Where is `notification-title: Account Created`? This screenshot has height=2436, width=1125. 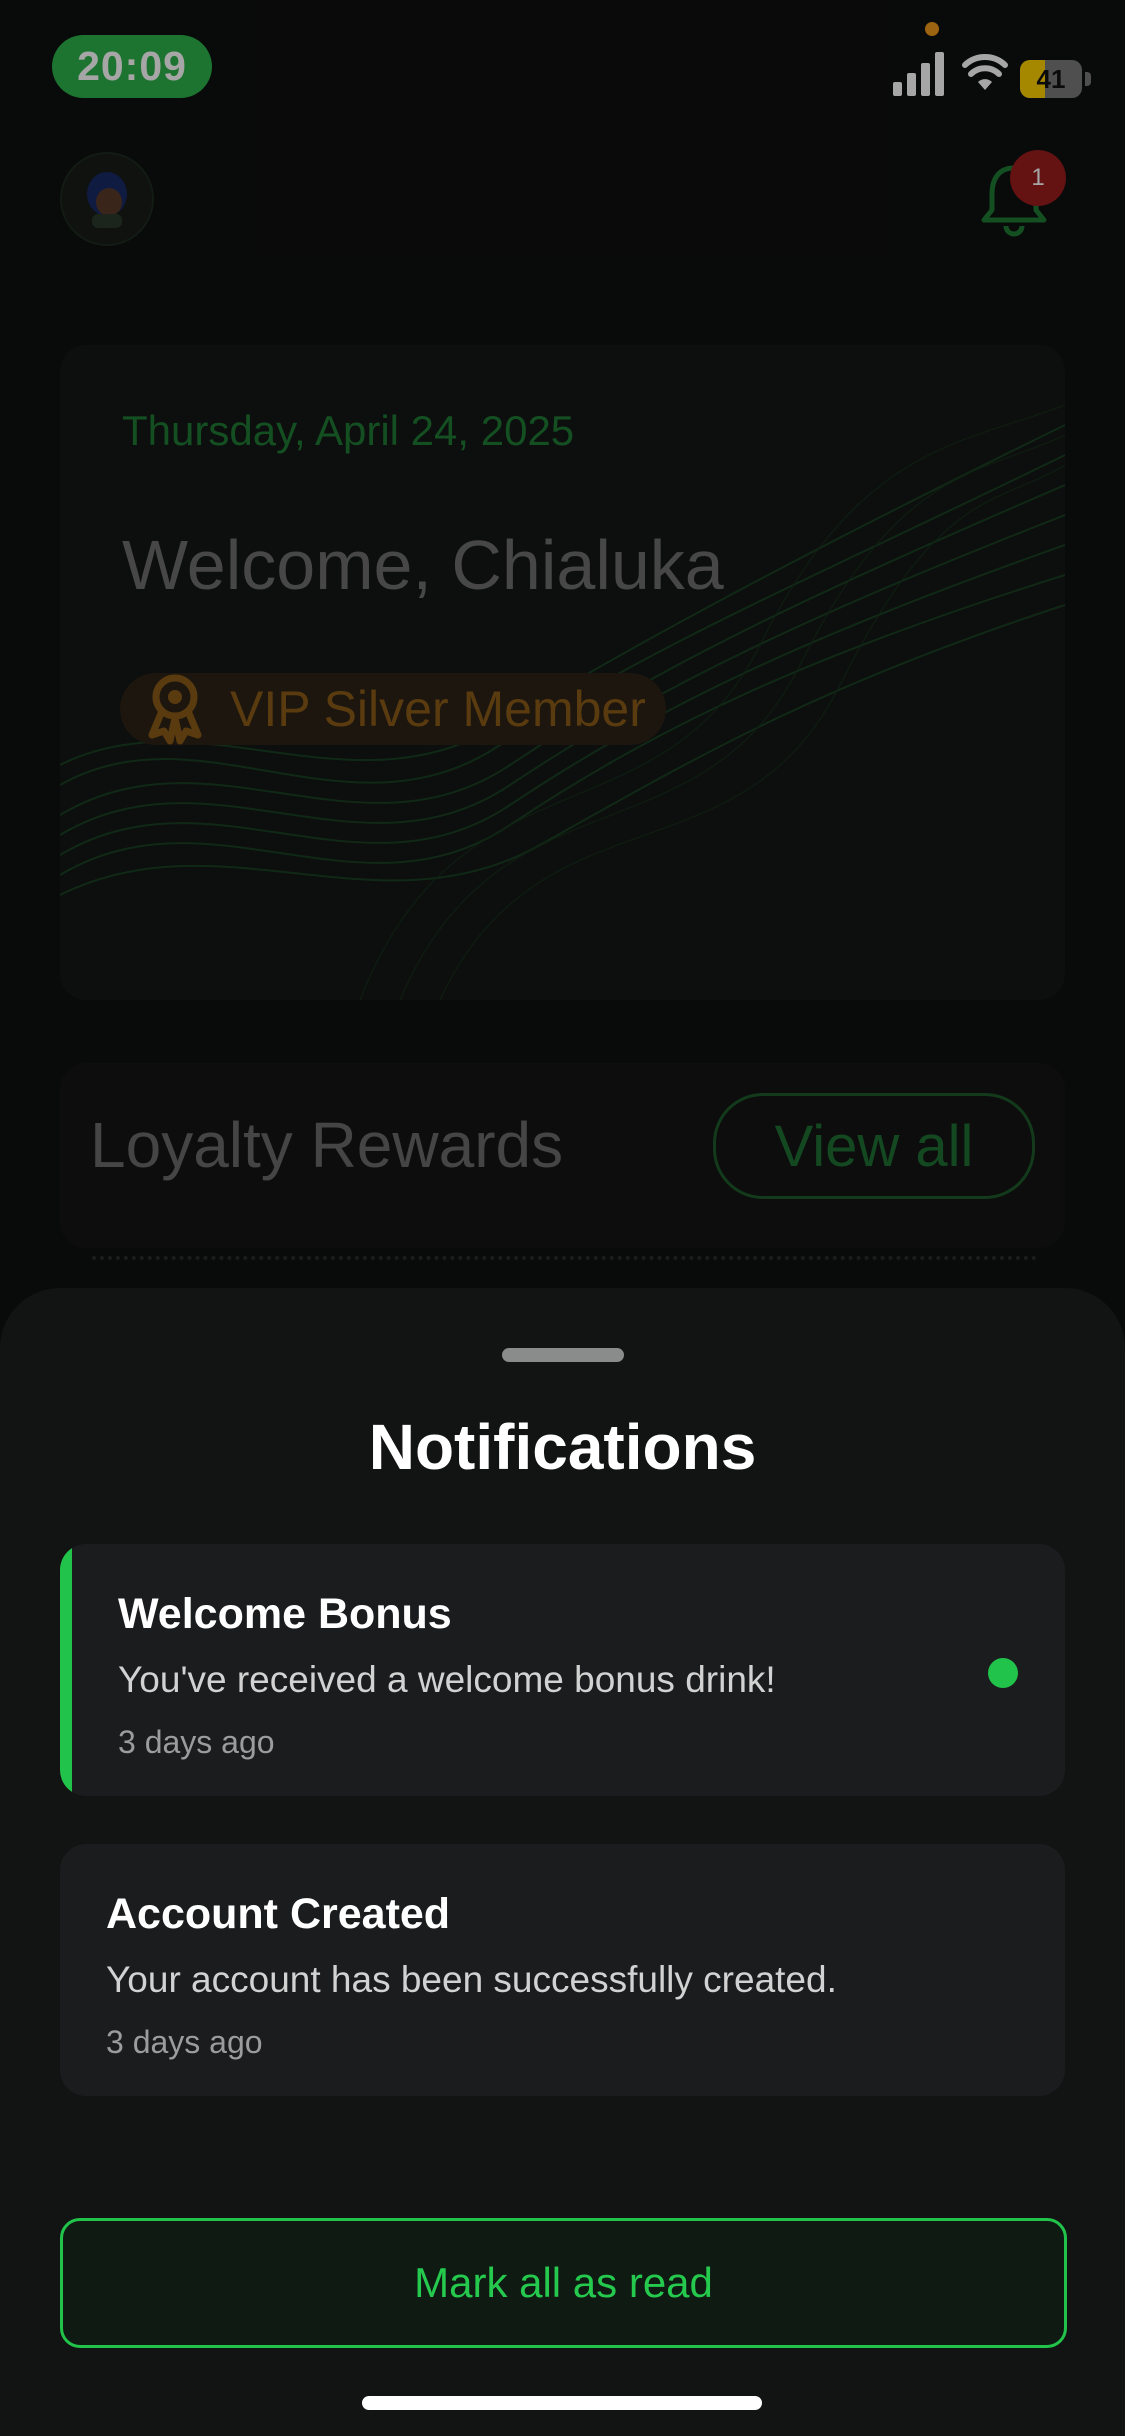
notification-title: Account Created is located at coordinates (278, 1914).